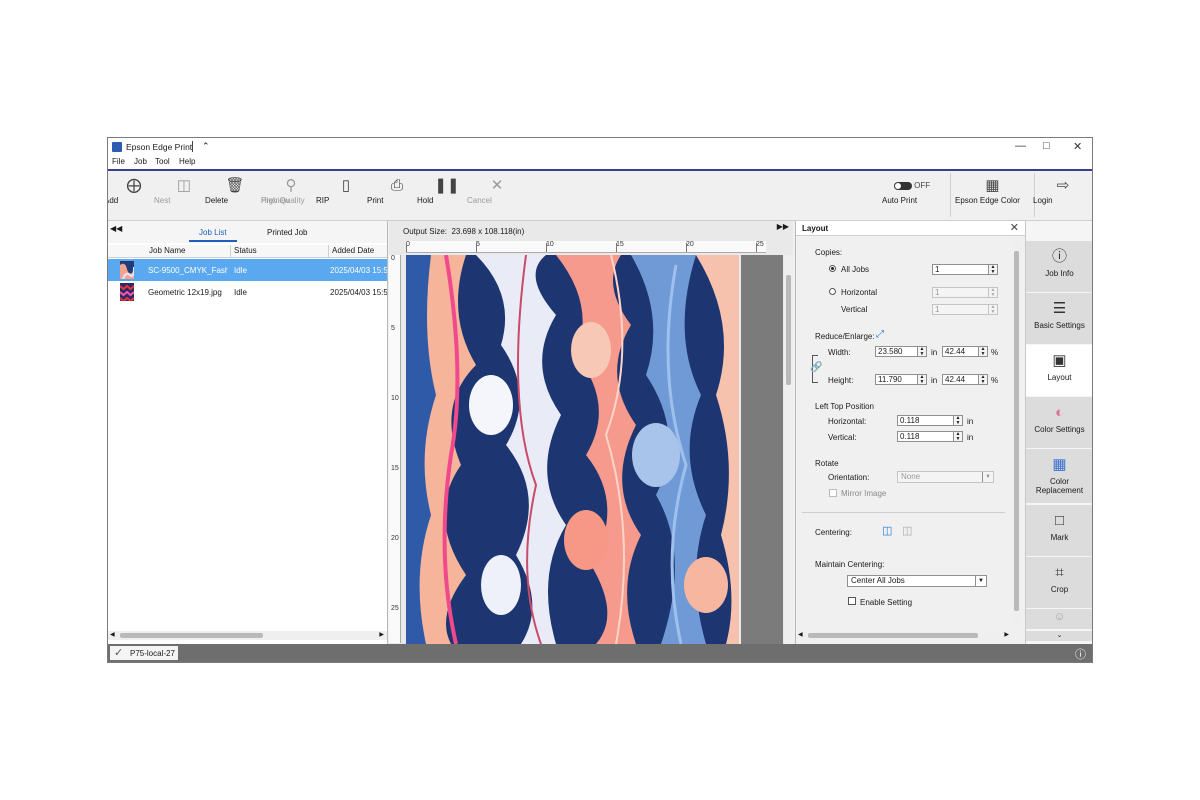 The width and height of the screenshot is (1200, 800). I want to click on layout-vscrollbar, so click(1016, 433).